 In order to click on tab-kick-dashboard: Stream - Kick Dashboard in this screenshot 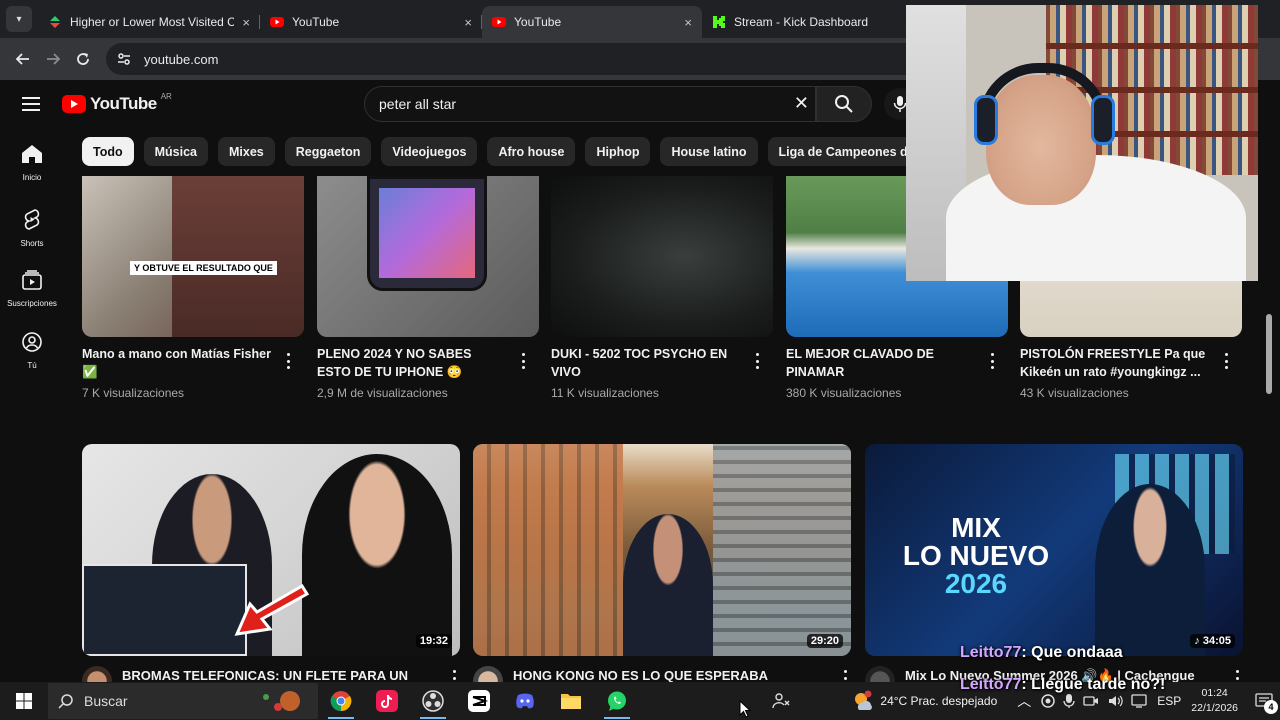, I will do `click(802, 22)`.